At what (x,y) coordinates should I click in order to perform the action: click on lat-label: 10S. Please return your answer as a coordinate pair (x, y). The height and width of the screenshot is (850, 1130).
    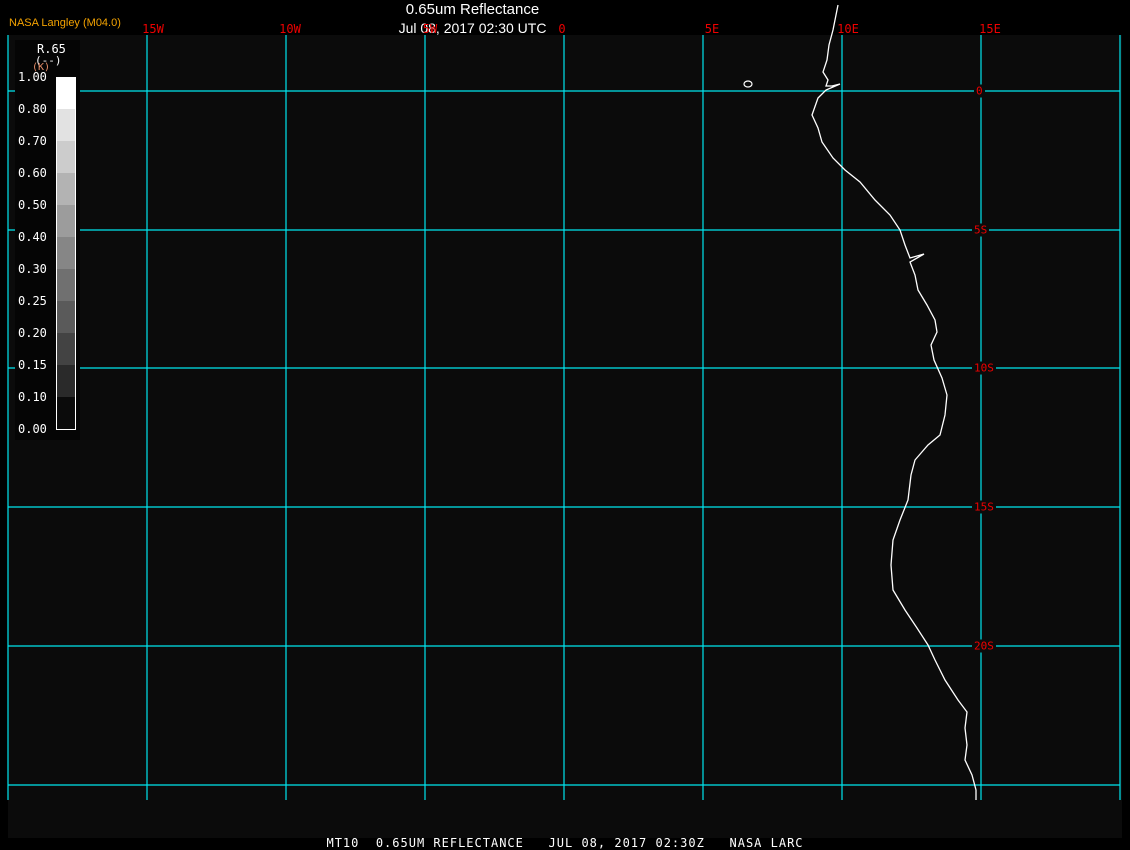
    Looking at the image, I should click on (984, 368).